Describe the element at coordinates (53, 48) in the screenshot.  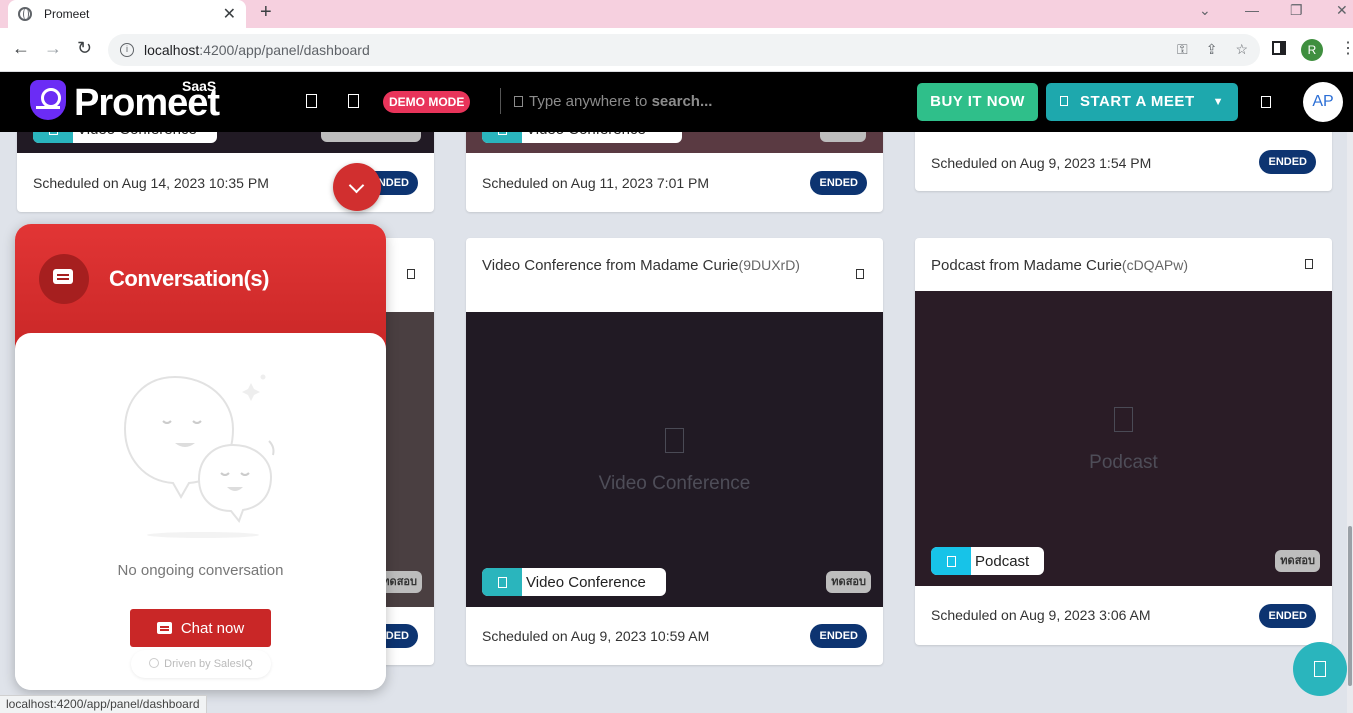
I see `forward-button: →` at that location.